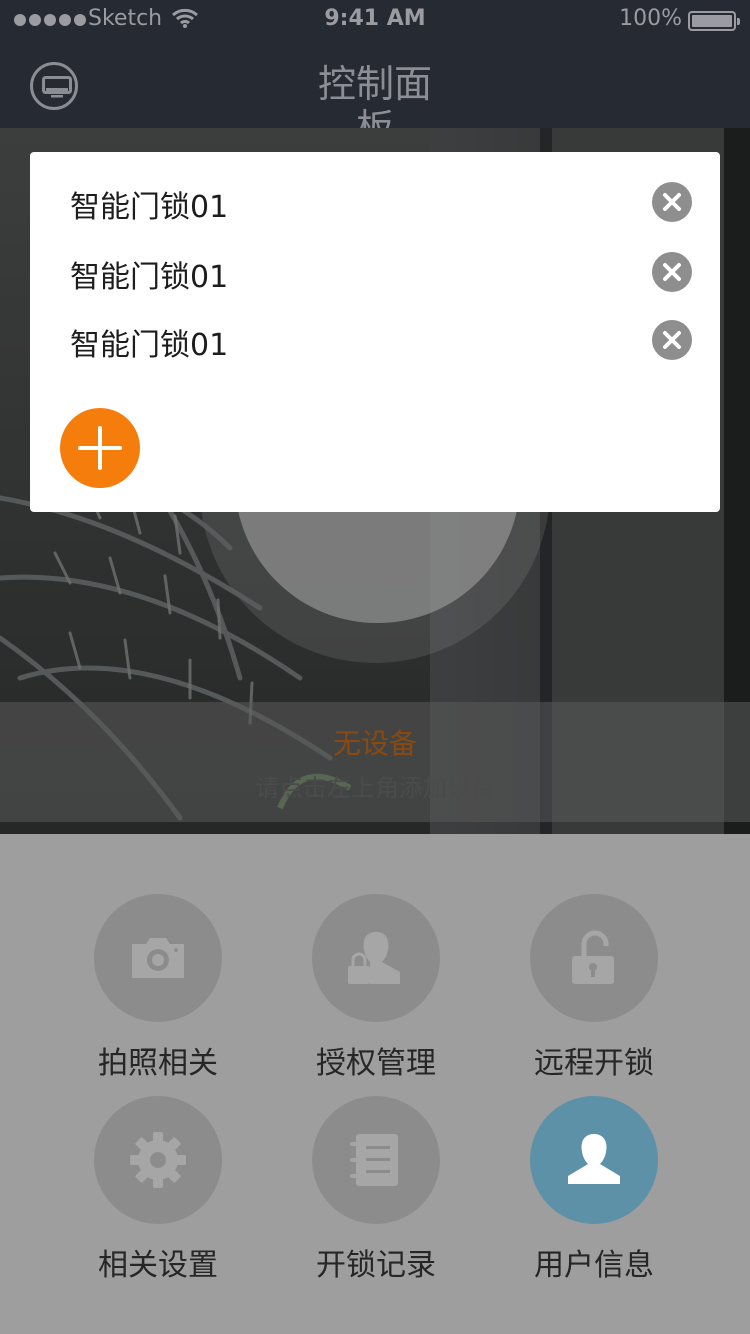 This screenshot has height=1334, width=750. I want to click on user-lock-icon, so click(374, 958).